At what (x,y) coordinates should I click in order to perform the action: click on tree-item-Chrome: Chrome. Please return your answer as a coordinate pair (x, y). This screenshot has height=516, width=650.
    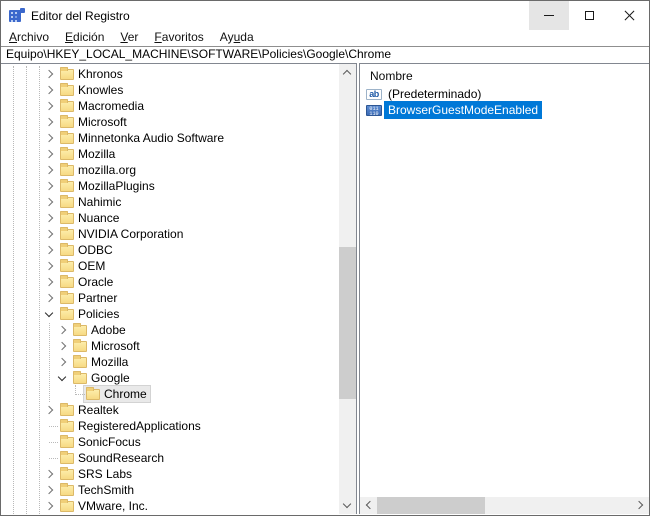
    Looking at the image, I should click on (170, 394).